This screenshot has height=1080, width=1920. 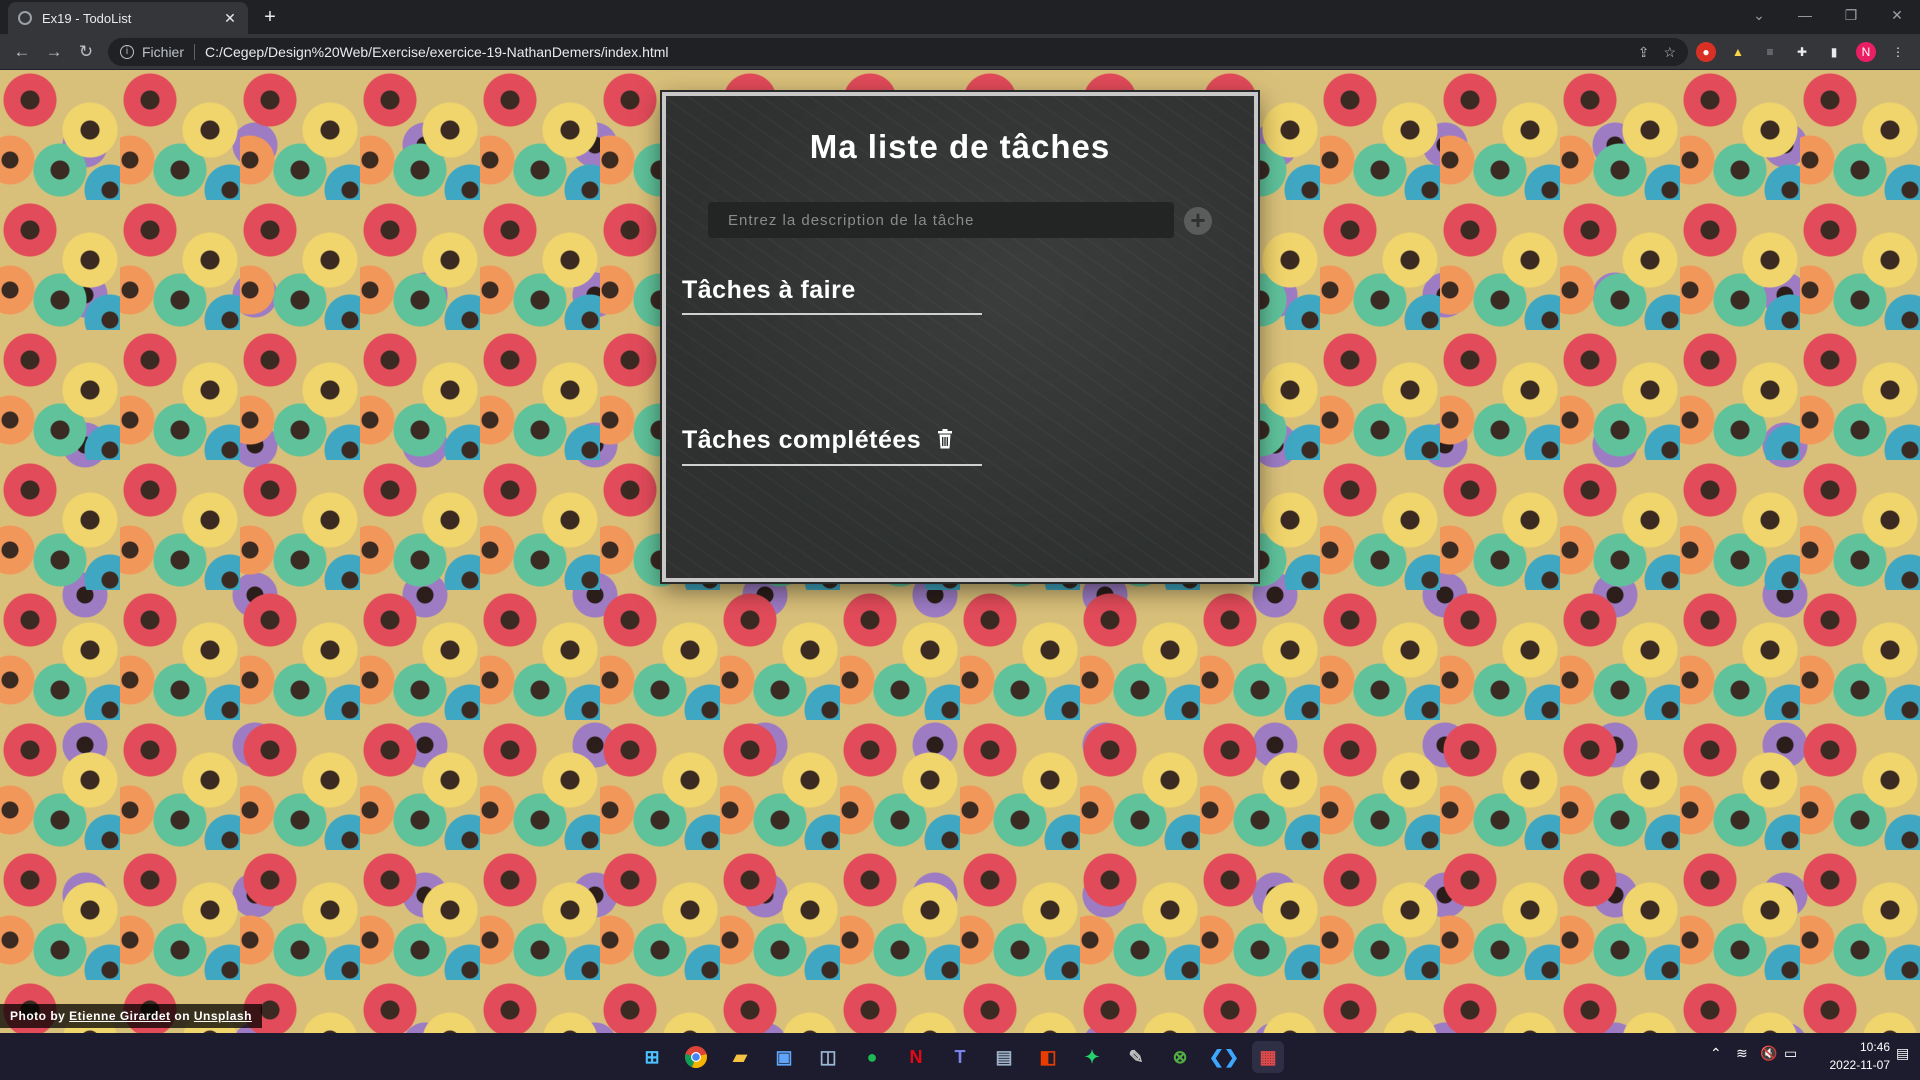 I want to click on minimize-icon: —, so click(x=1805, y=15).